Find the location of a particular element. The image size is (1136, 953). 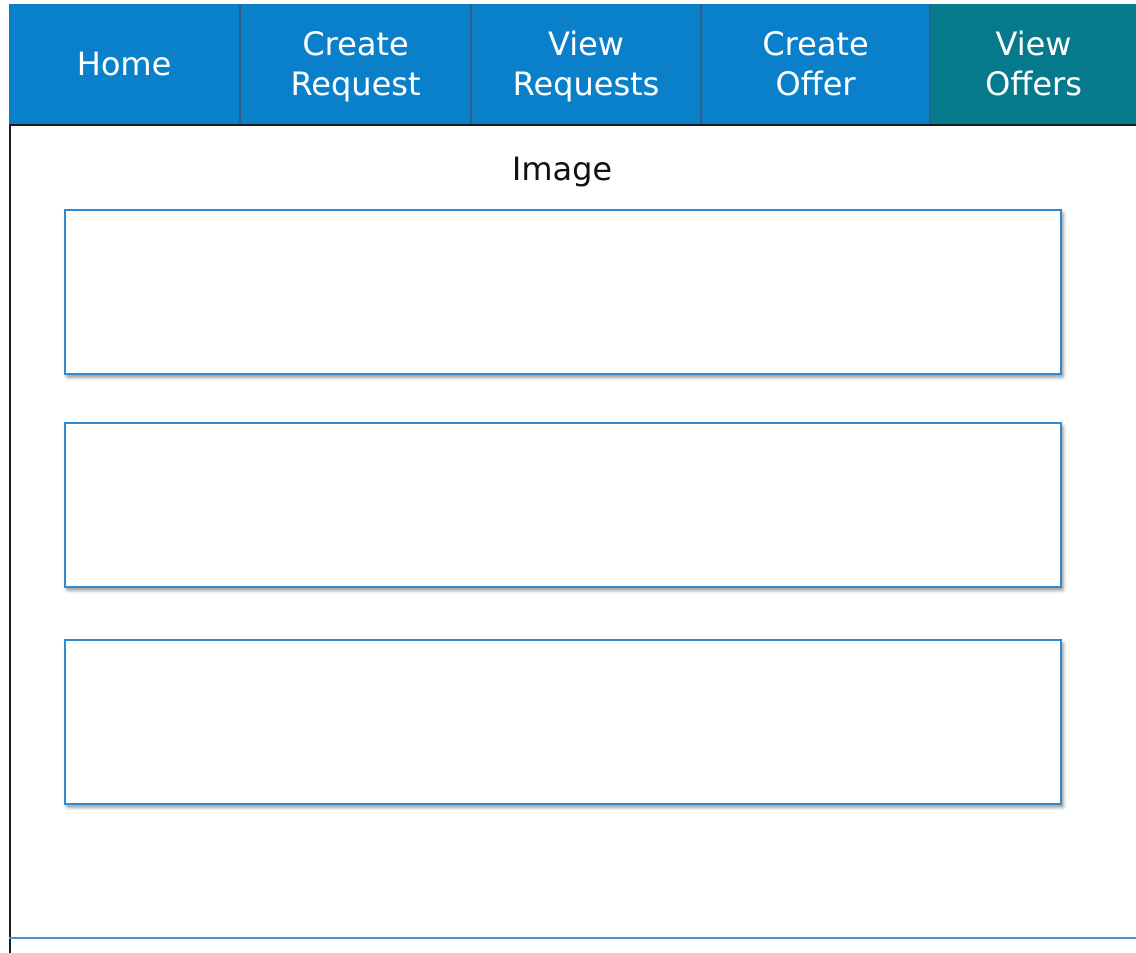

image-label: Image is located at coordinates (562, 169).